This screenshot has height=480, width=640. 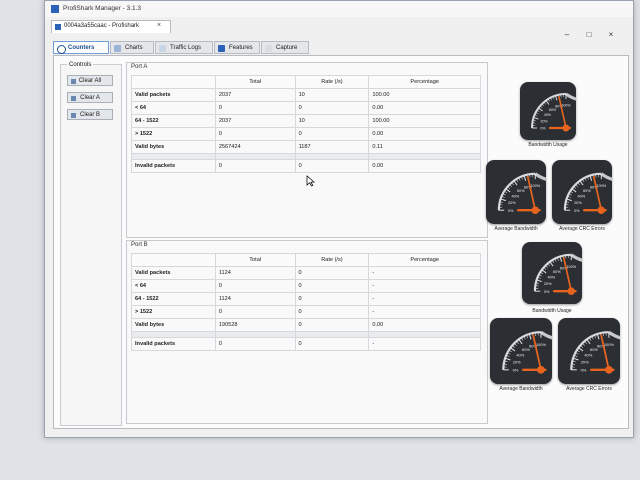 What do you see at coordinates (90, 97) in the screenshot?
I see `clear-a-button: Clear A` at bounding box center [90, 97].